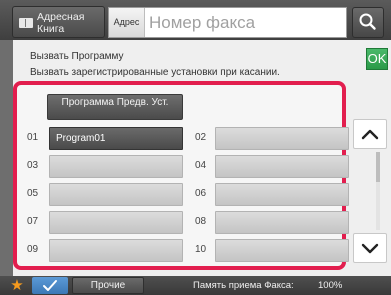 The height and width of the screenshot is (295, 391). I want to click on slot-number: 07, so click(33, 221).